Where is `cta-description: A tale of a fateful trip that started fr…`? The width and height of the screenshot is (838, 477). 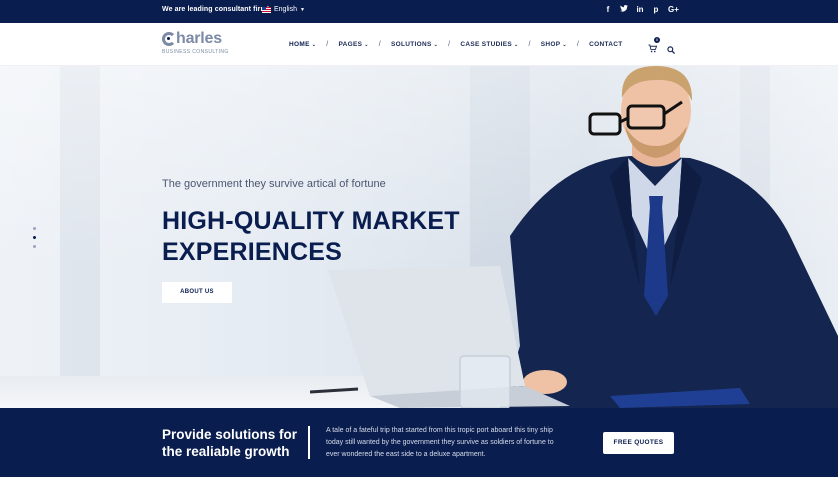 cta-description: A tale of a fateful trip that started fr… is located at coordinates (440, 442).